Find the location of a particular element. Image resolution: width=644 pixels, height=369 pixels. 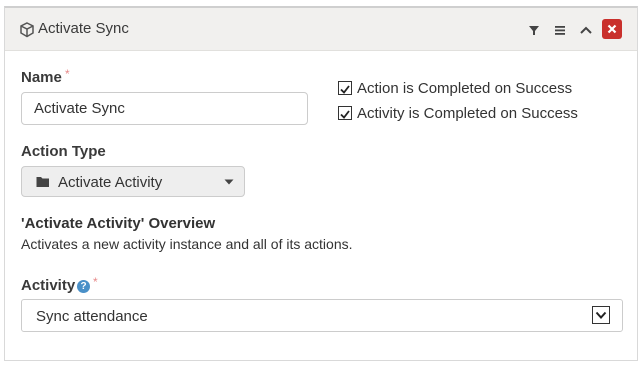

chevron-down-icon is located at coordinates (601, 315).